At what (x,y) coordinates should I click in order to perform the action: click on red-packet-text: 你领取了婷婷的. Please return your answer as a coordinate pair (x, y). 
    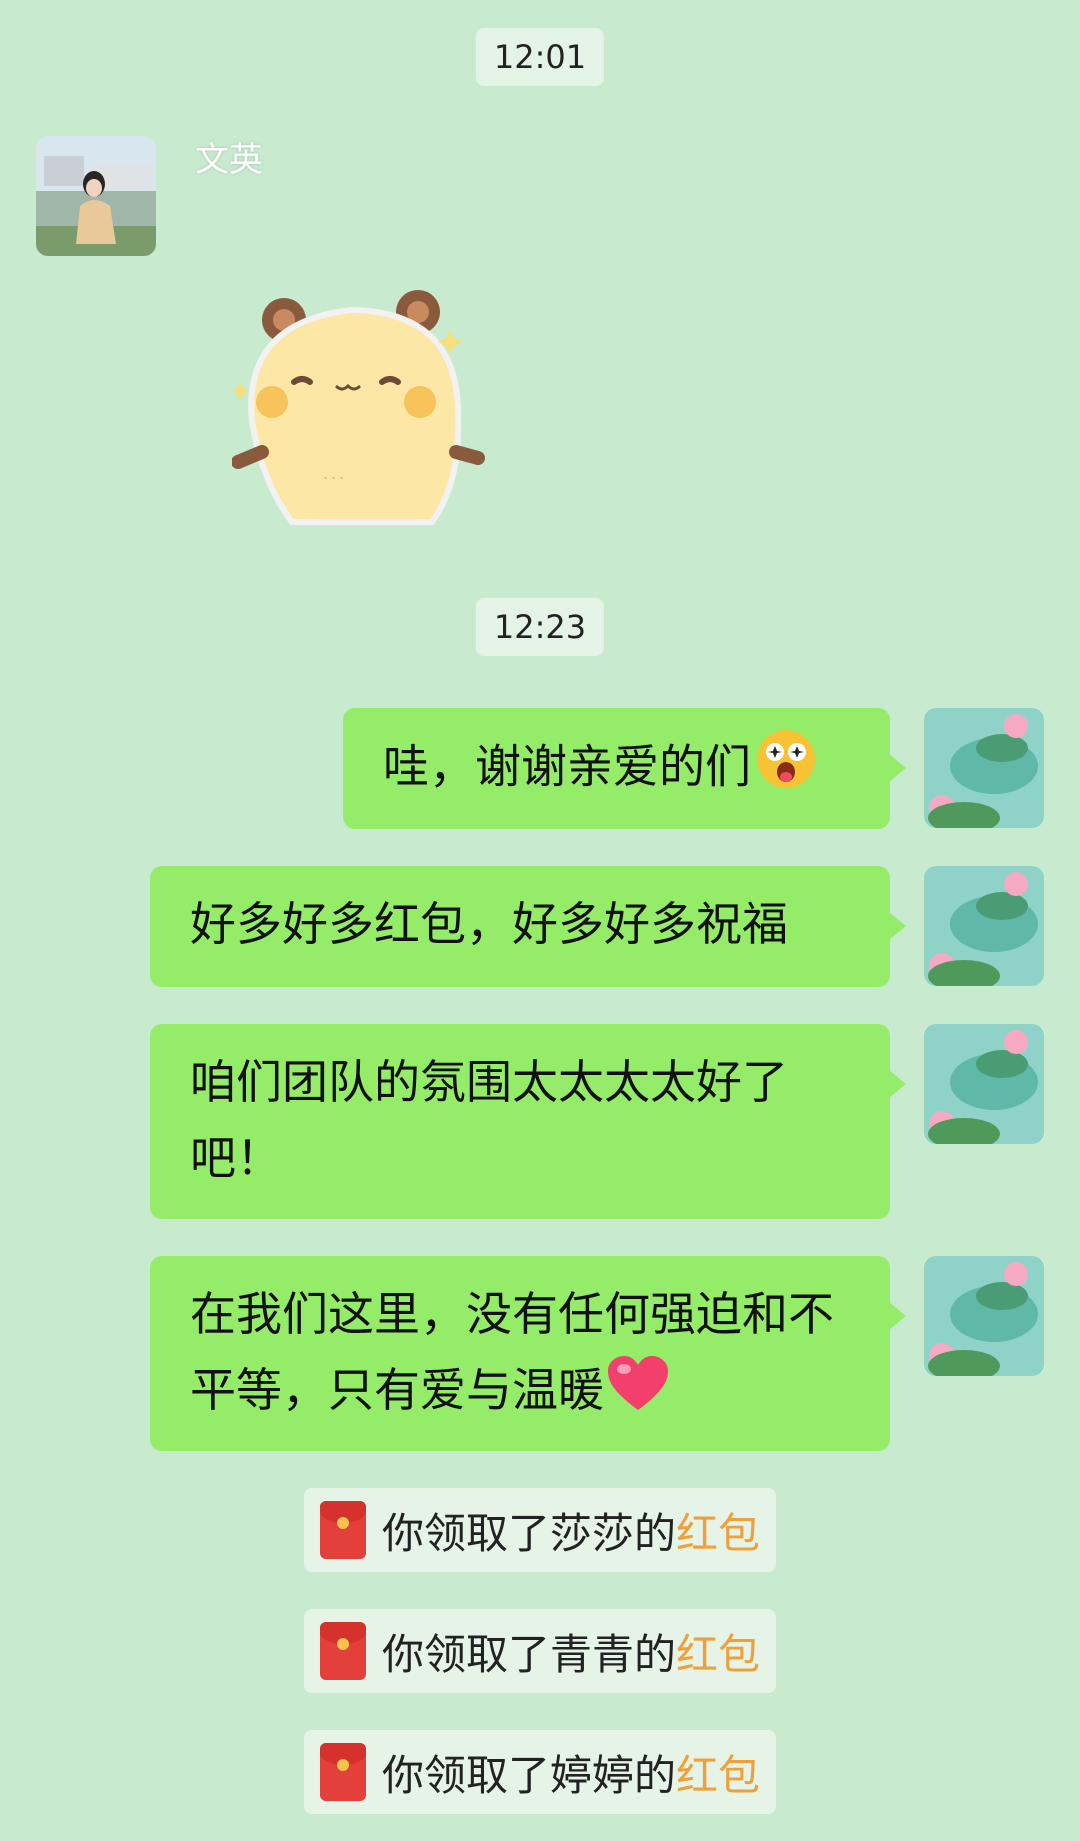
    Looking at the image, I should click on (528, 1775).